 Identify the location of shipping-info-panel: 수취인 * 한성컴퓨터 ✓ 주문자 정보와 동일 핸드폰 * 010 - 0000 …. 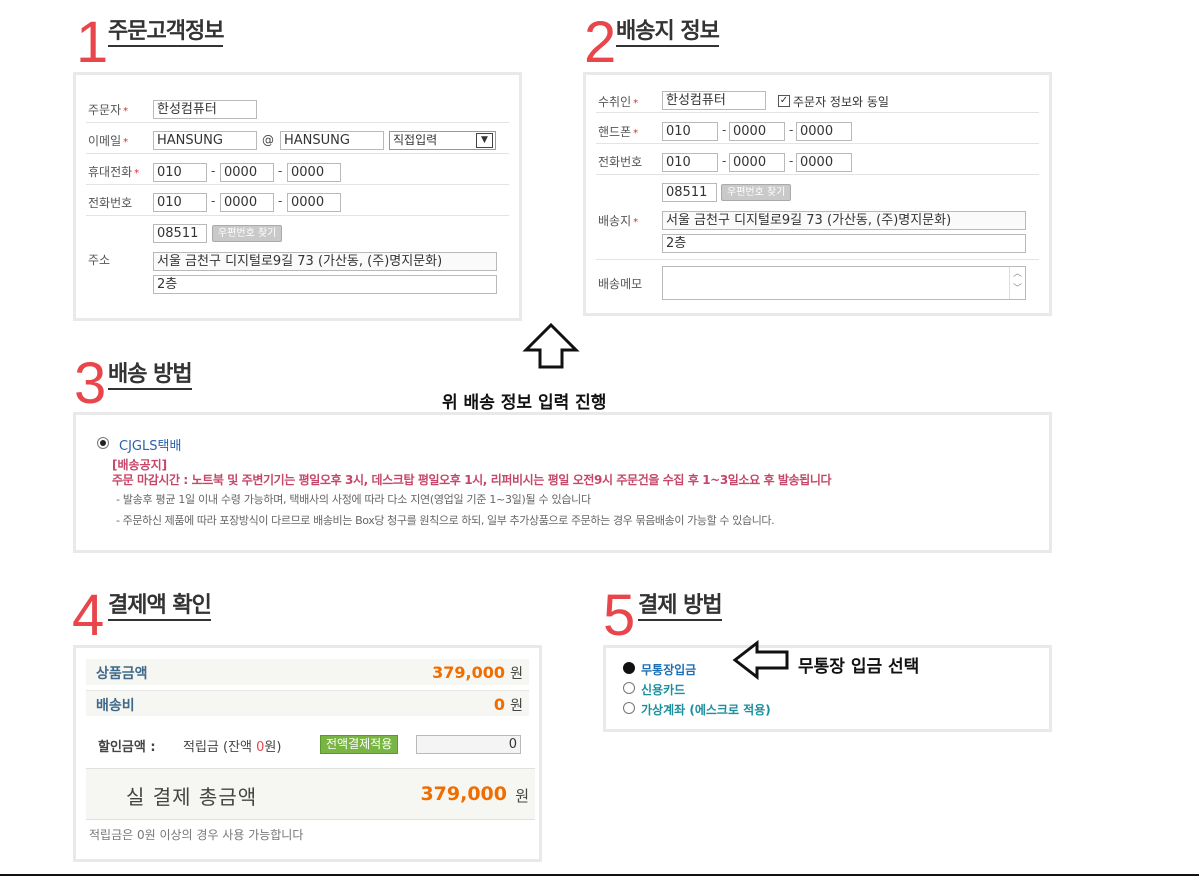
(817, 194).